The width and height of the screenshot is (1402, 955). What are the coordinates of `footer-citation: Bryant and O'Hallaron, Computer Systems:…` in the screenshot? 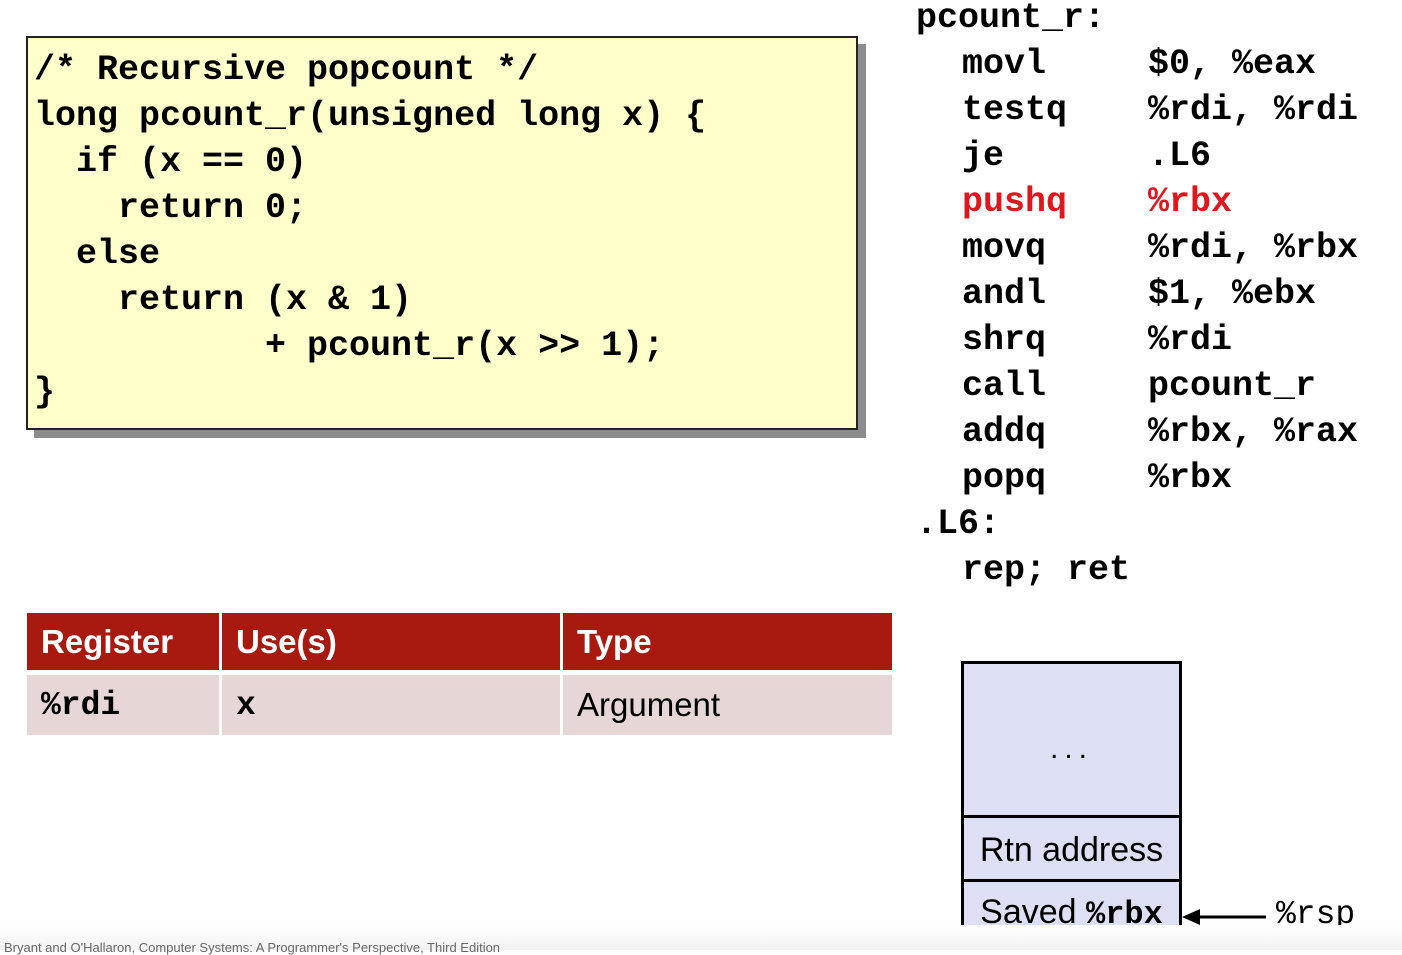 It's located at (252, 947).